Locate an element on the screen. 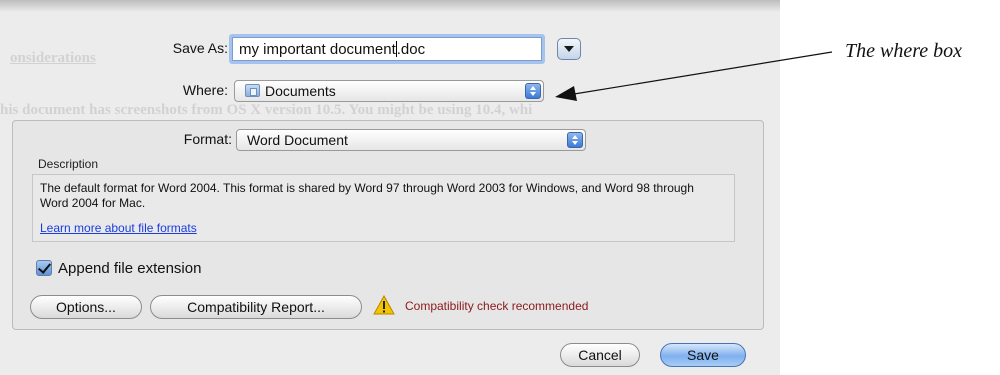  expand-dialog-button is located at coordinates (569, 49).